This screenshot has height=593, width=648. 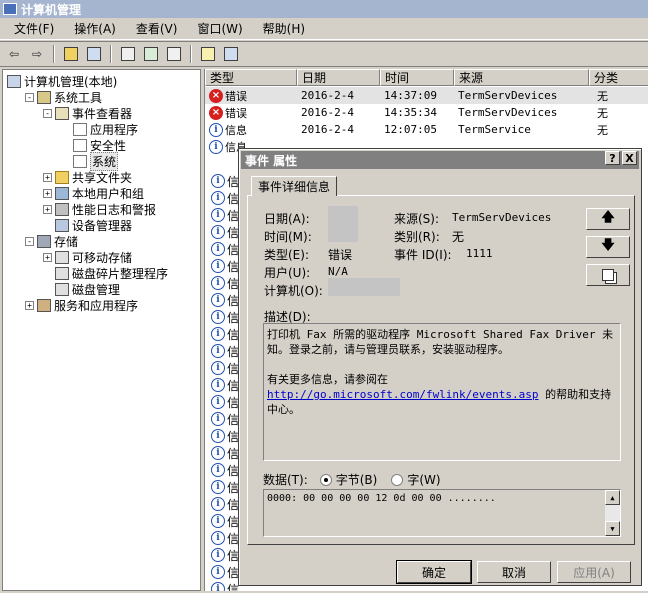 What do you see at coordinates (251, 77) in the screenshot?
I see `column-type: 类型` at bounding box center [251, 77].